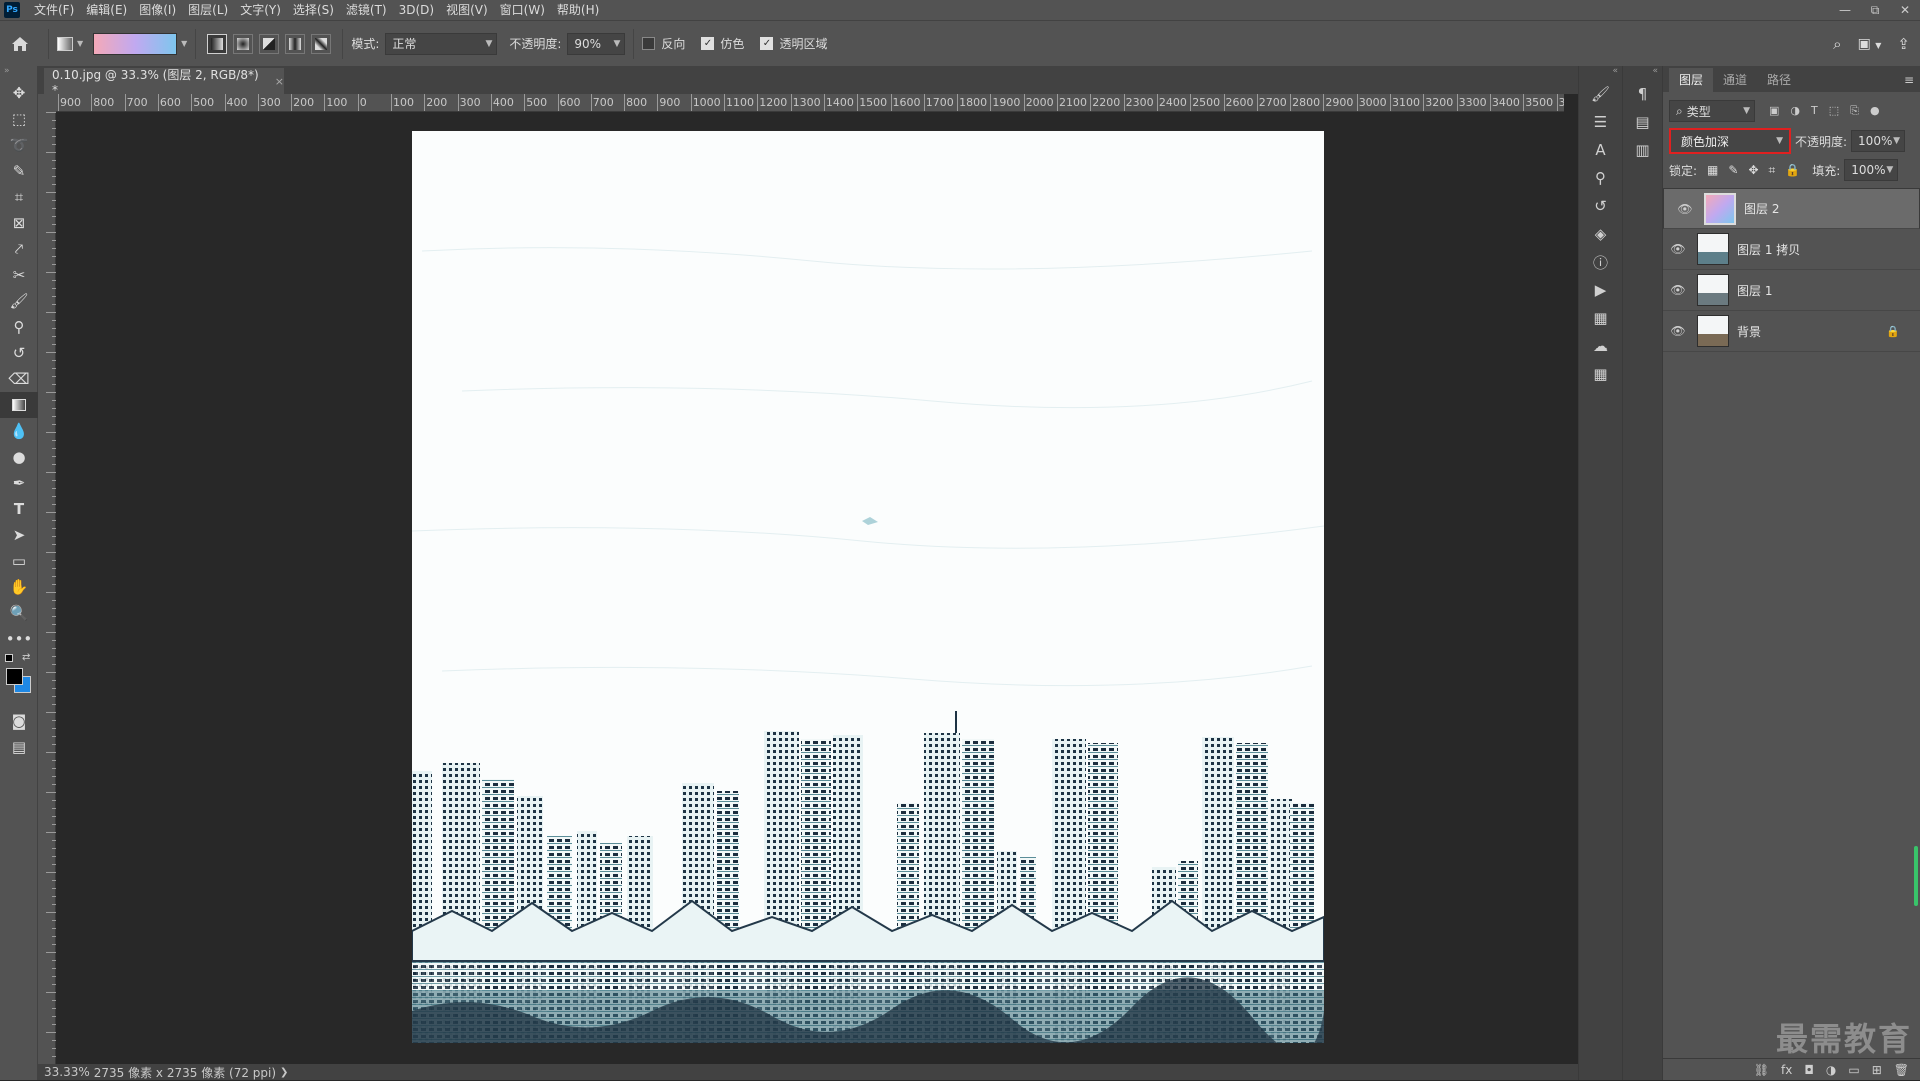 This screenshot has height=1081, width=1920. What do you see at coordinates (19, 119) in the screenshot?
I see `marquee-tool-icon: ⬚` at bounding box center [19, 119].